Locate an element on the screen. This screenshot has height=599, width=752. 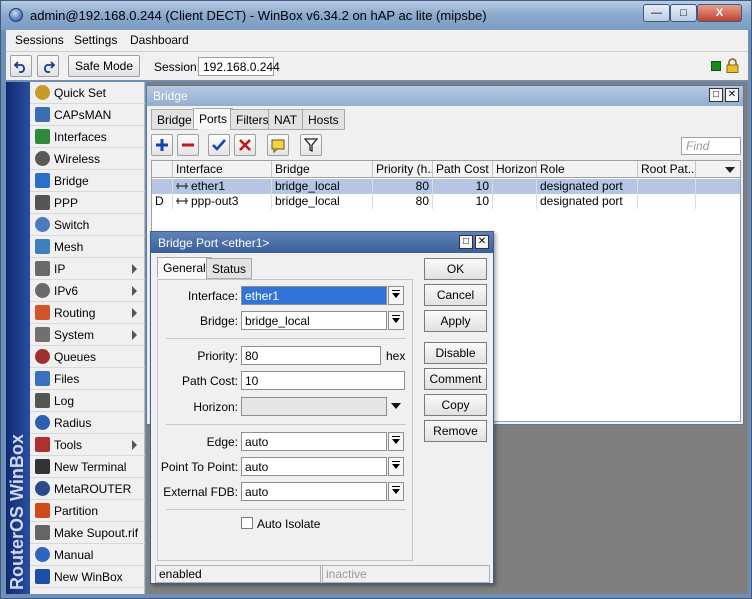
remove-button: Remove is located at coordinates (455, 431).